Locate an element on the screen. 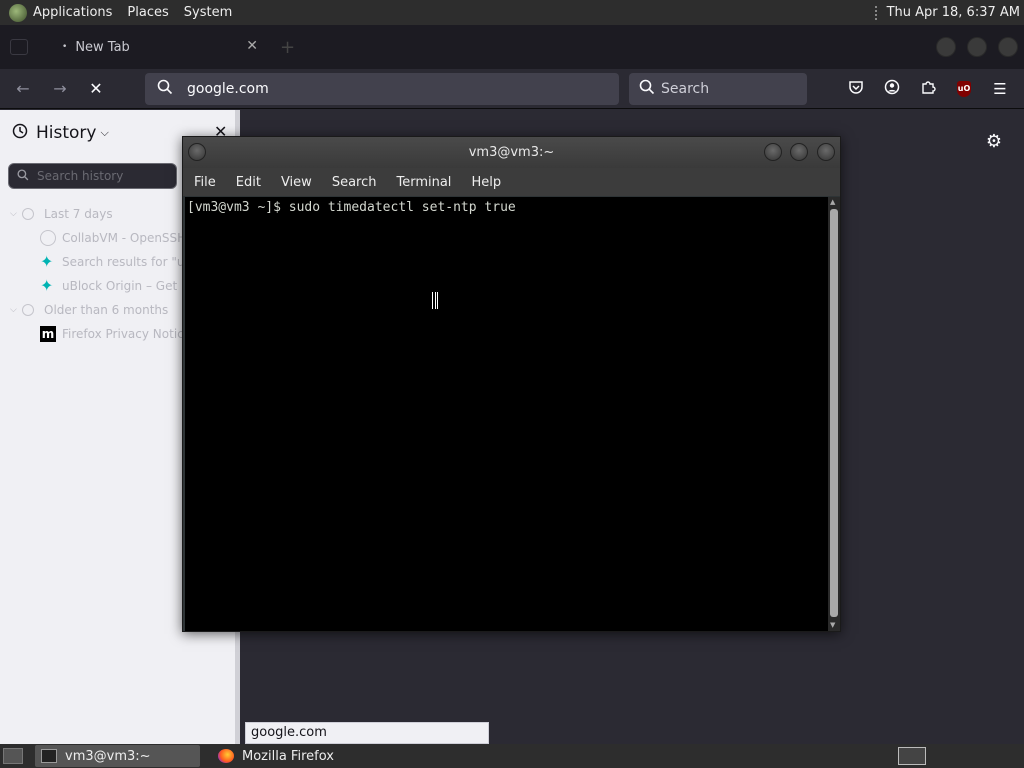 The width and height of the screenshot is (1024, 768). taskbar-item-label: Mozilla Firefox is located at coordinates (288, 756).